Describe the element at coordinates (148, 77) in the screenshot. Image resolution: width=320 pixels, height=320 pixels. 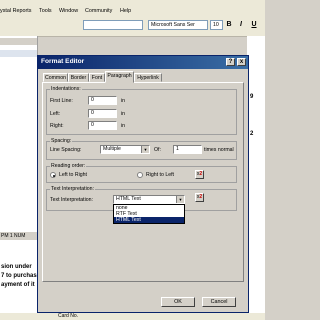
I see `tab-hyperlink: Hyperlink` at that location.